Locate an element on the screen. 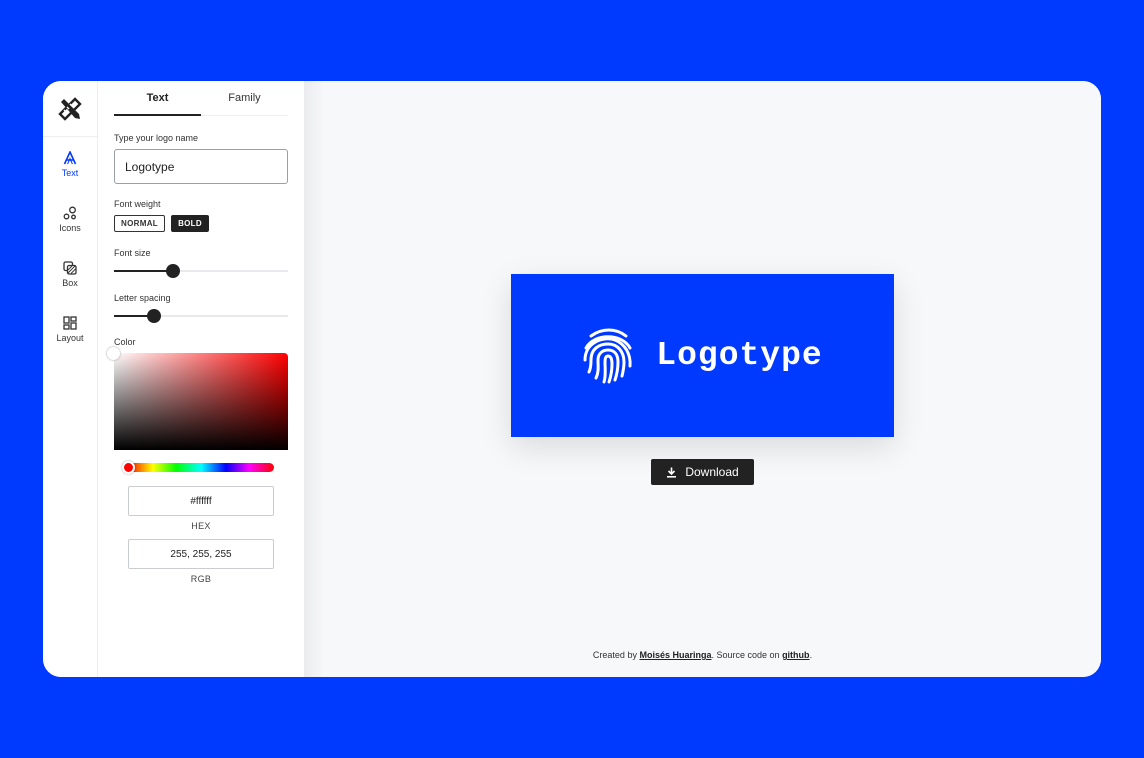  panel-tabs: Text Family is located at coordinates (201, 98).